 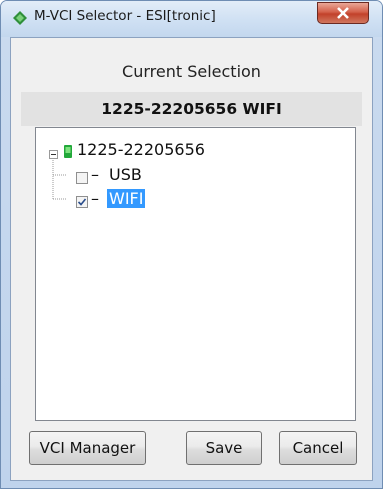 I want to click on close-icon, so click(x=343, y=13).